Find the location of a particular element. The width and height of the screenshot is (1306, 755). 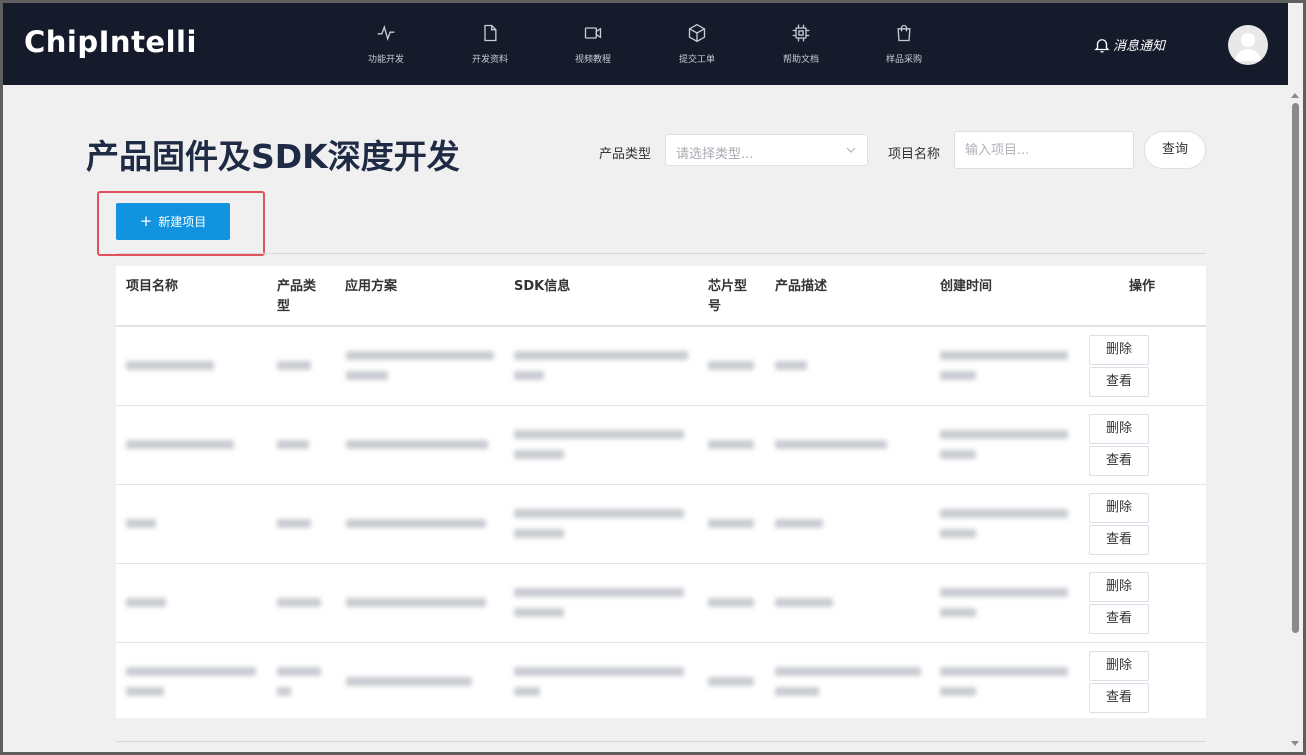

nav-label: 帮助文档 is located at coordinates (800, 60).